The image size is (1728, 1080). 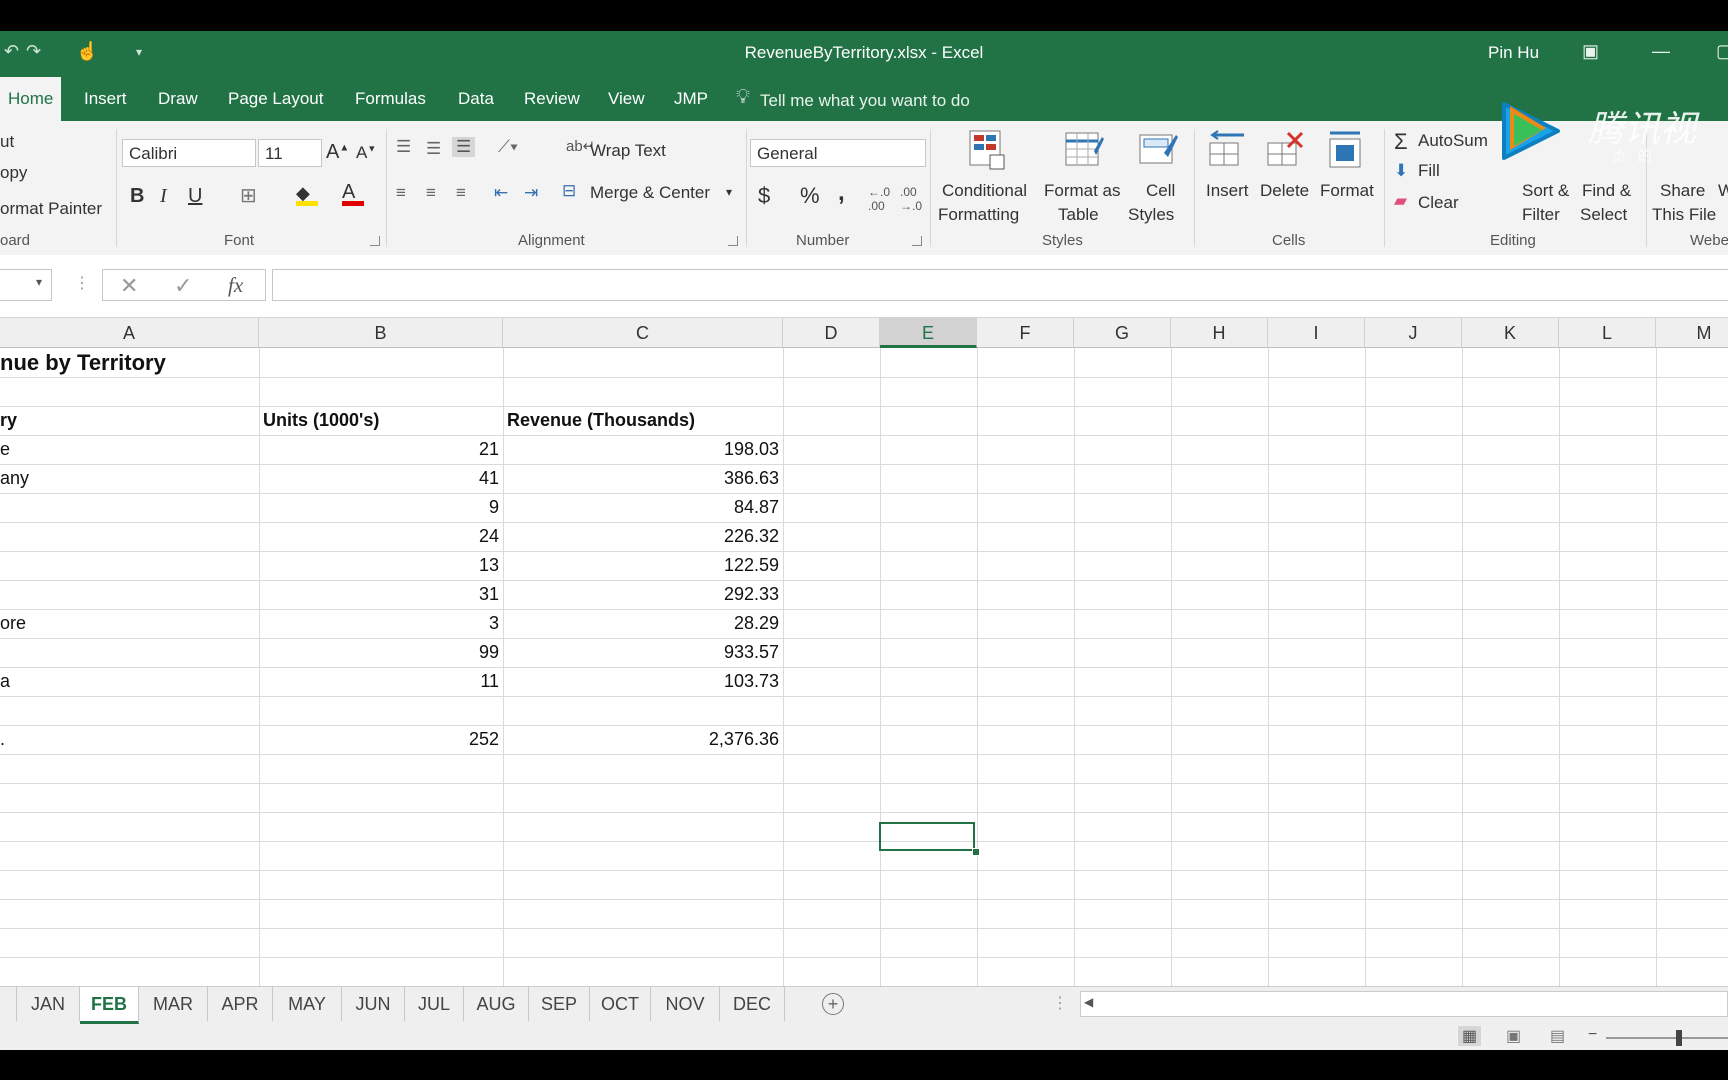 I want to click on minimize-icon: —, so click(x=1661, y=51).